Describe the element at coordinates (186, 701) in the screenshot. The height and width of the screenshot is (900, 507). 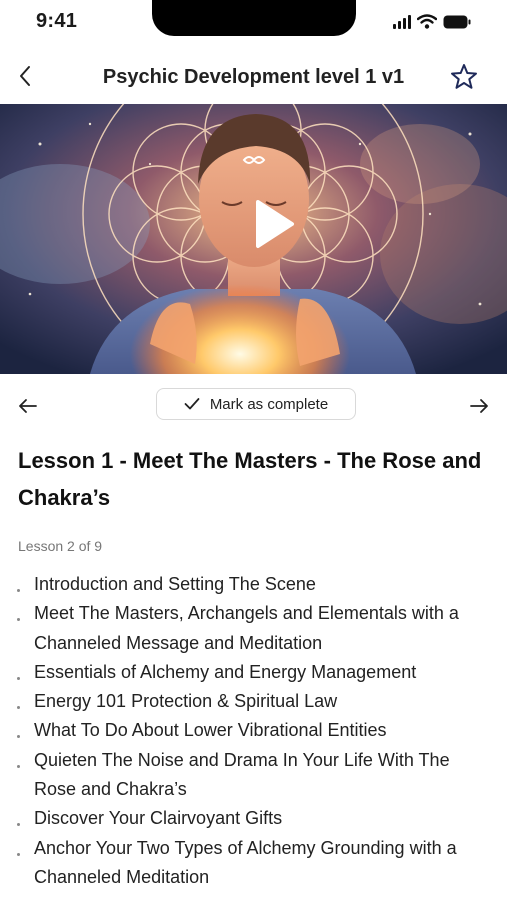
I see `list-item-text: Energy 101 Protection & Spiritual Law` at that location.